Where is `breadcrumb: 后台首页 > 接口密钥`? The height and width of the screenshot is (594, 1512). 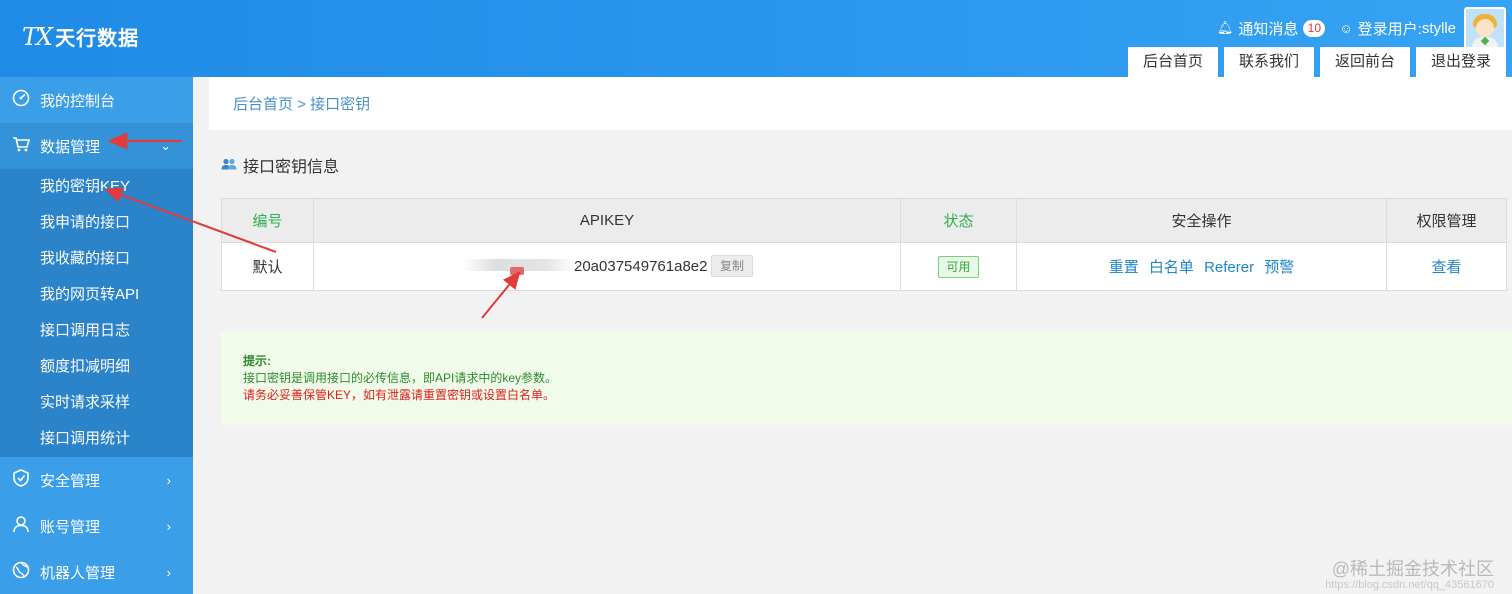
breadcrumb: 后台首页 > 接口密钥 is located at coordinates (860, 103).